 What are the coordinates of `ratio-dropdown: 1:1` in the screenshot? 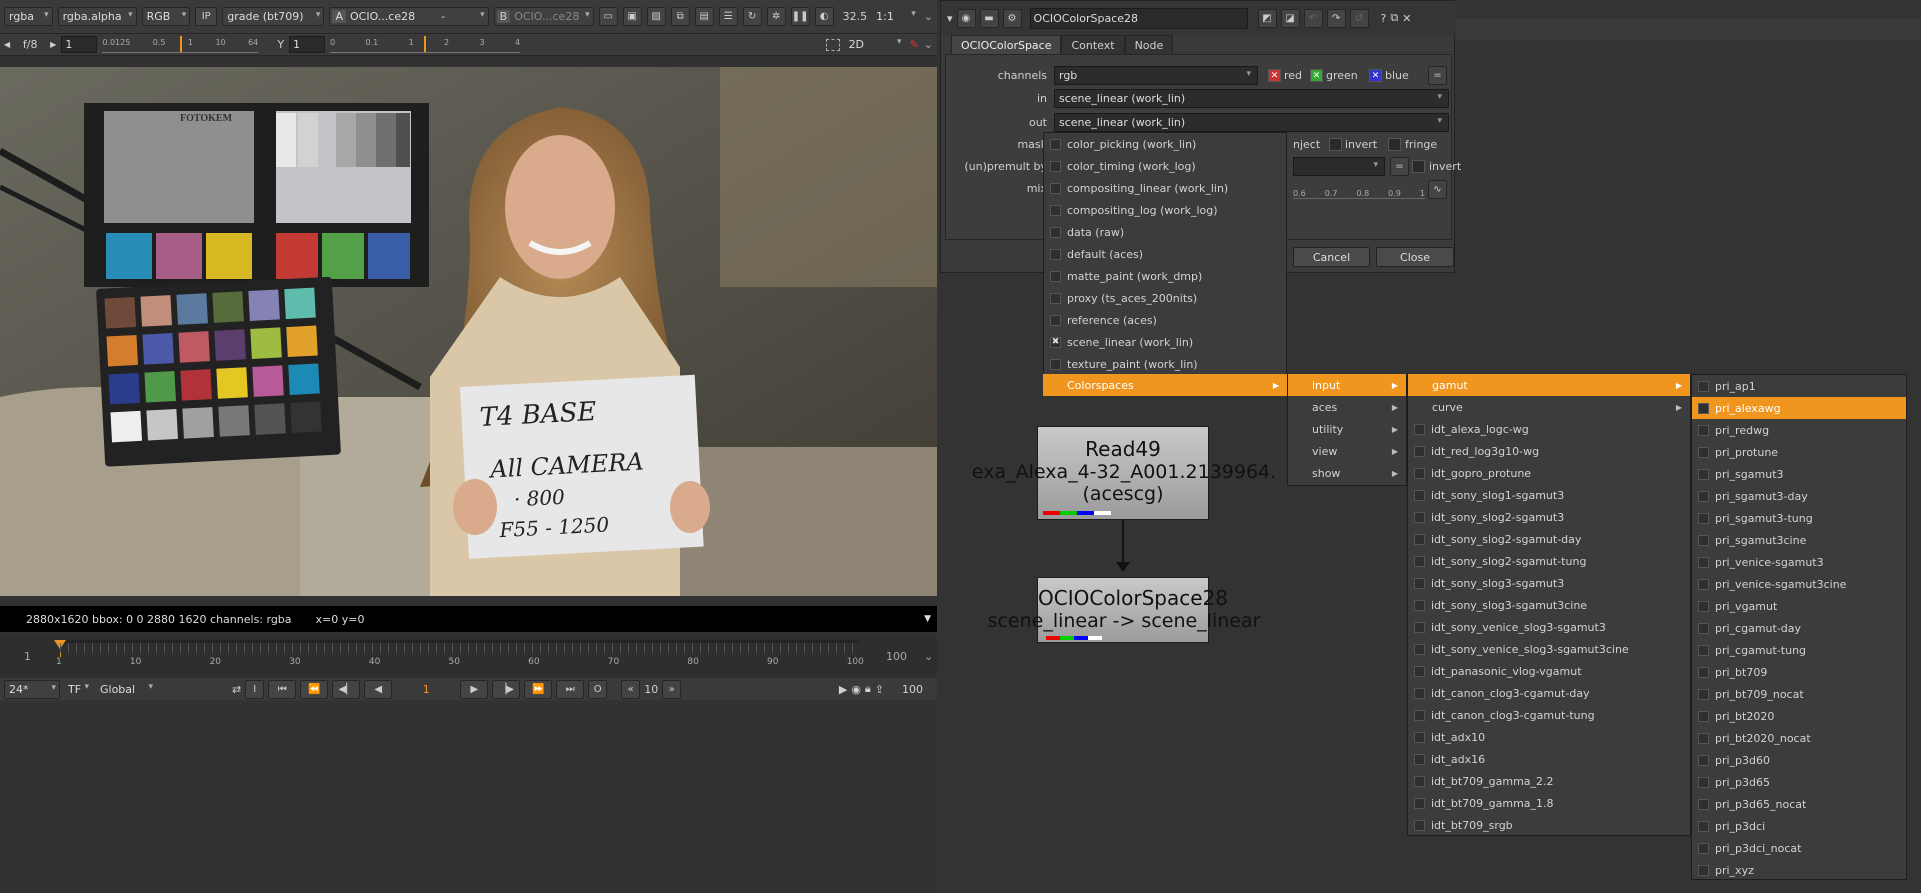 It's located at (895, 16).